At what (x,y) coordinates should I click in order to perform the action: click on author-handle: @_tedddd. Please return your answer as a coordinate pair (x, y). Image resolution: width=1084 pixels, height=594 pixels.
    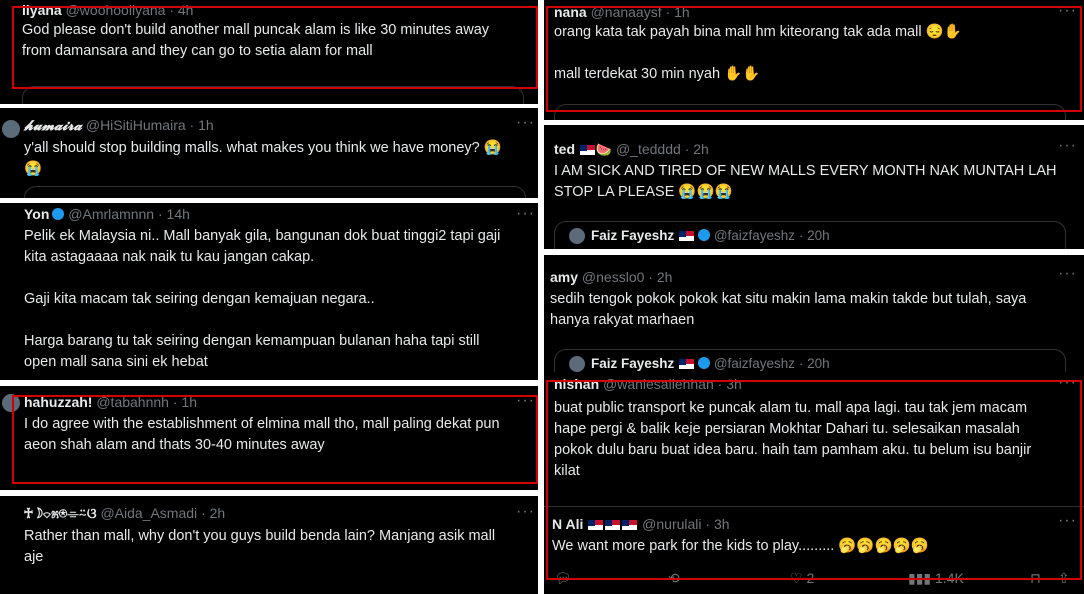
    Looking at the image, I should click on (648, 149).